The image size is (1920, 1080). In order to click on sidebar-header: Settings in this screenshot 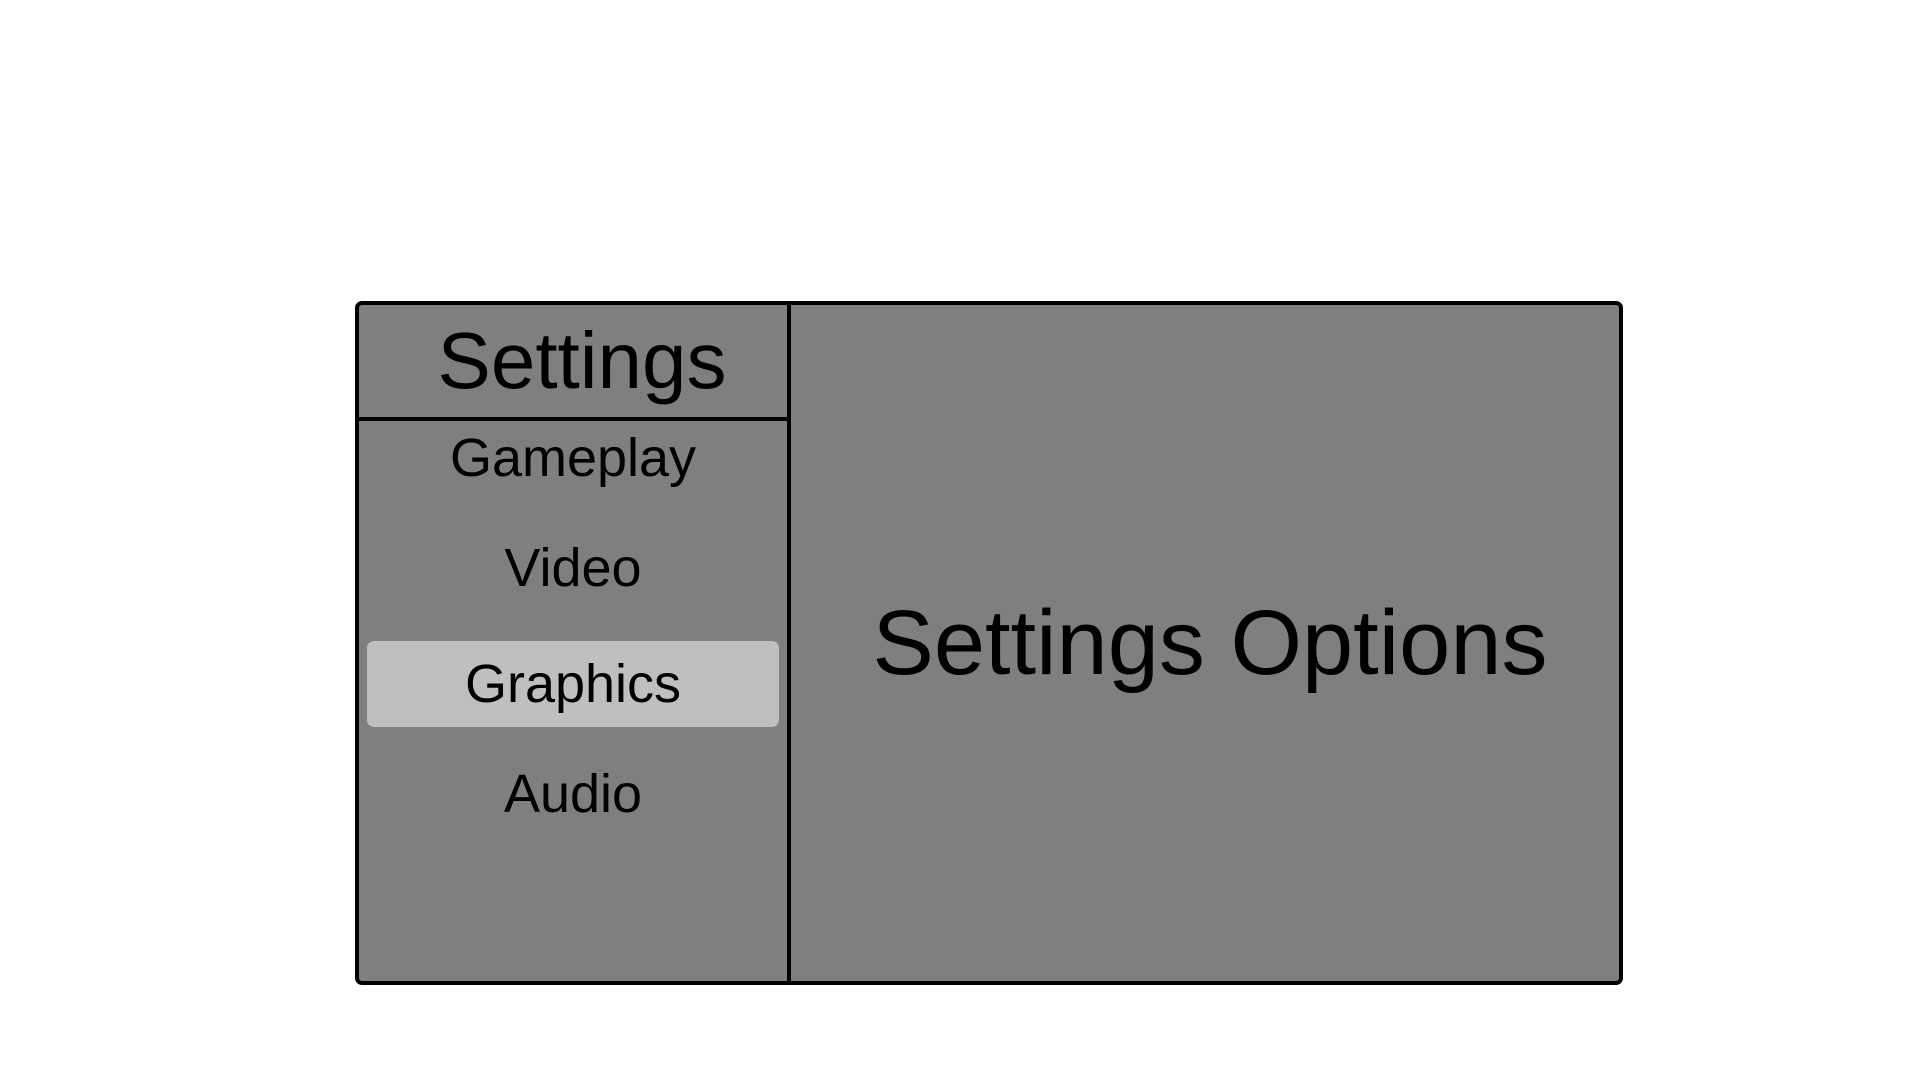, I will do `click(573, 363)`.